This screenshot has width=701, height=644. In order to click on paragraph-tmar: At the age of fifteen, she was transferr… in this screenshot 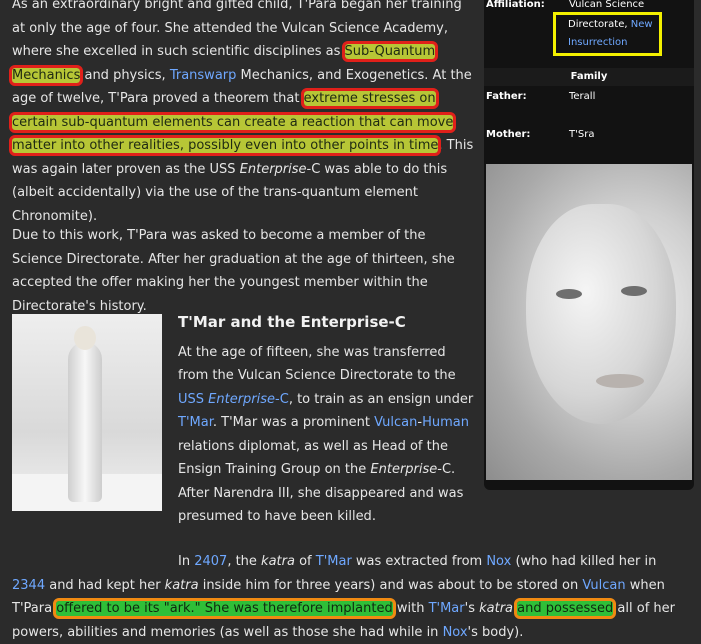, I will do `click(327, 435)`.